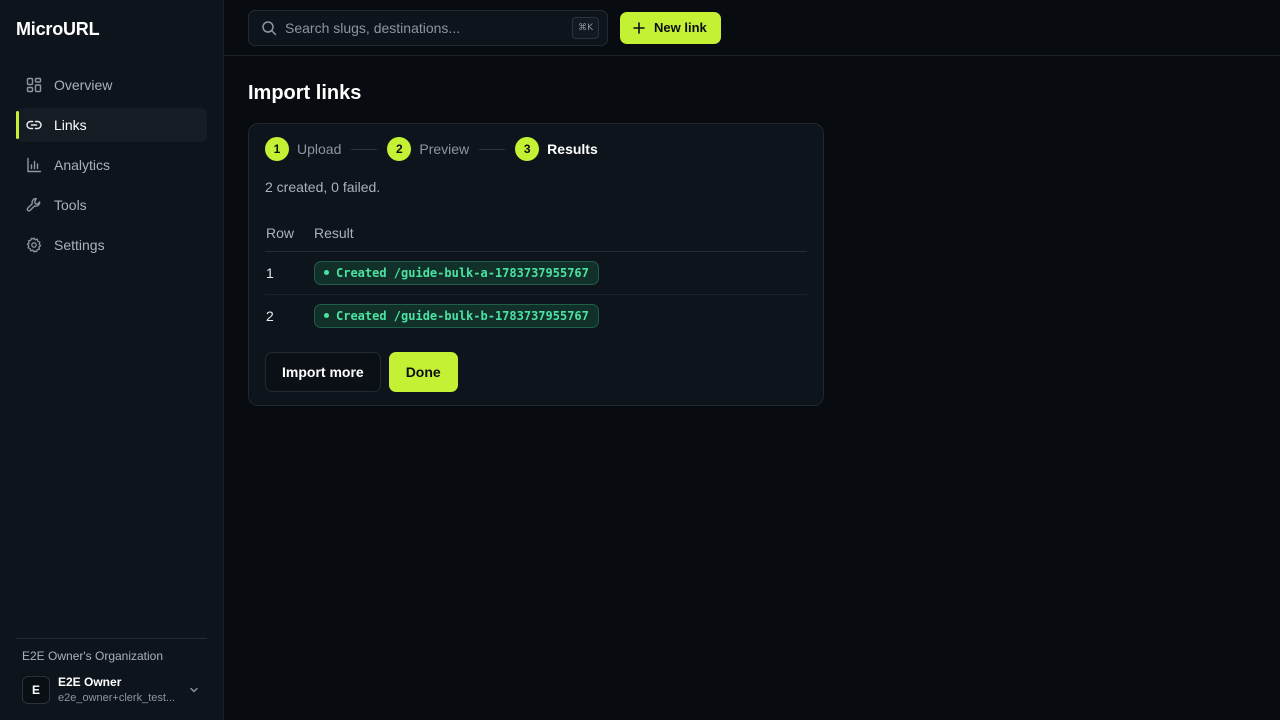 The height and width of the screenshot is (720, 1280). I want to click on gear-icon, so click(34, 245).